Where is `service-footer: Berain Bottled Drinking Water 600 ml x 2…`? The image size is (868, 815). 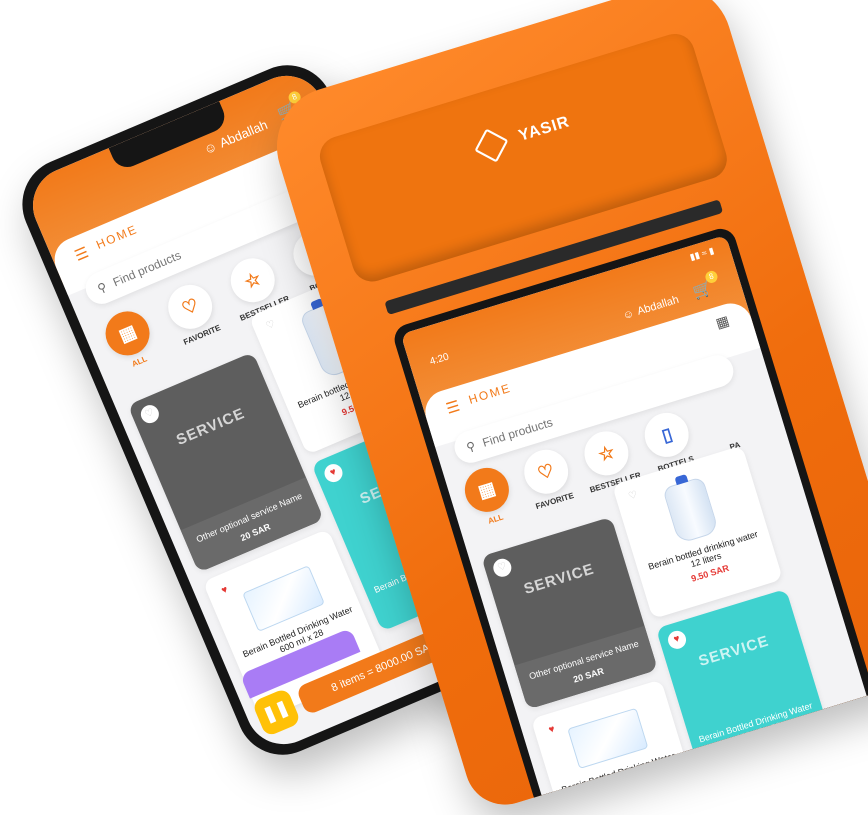 service-footer: Berain Bottled Drinking Water 600 ml x 2… is located at coordinates (759, 734).